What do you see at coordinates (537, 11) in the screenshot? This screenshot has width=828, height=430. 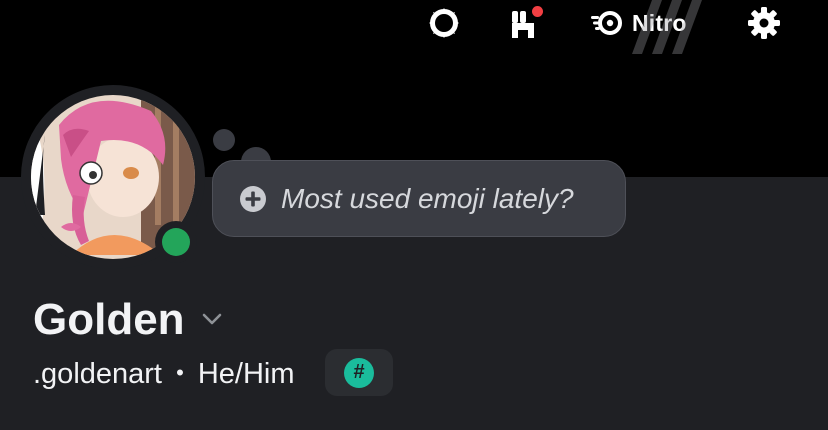 I see `notification-dot` at bounding box center [537, 11].